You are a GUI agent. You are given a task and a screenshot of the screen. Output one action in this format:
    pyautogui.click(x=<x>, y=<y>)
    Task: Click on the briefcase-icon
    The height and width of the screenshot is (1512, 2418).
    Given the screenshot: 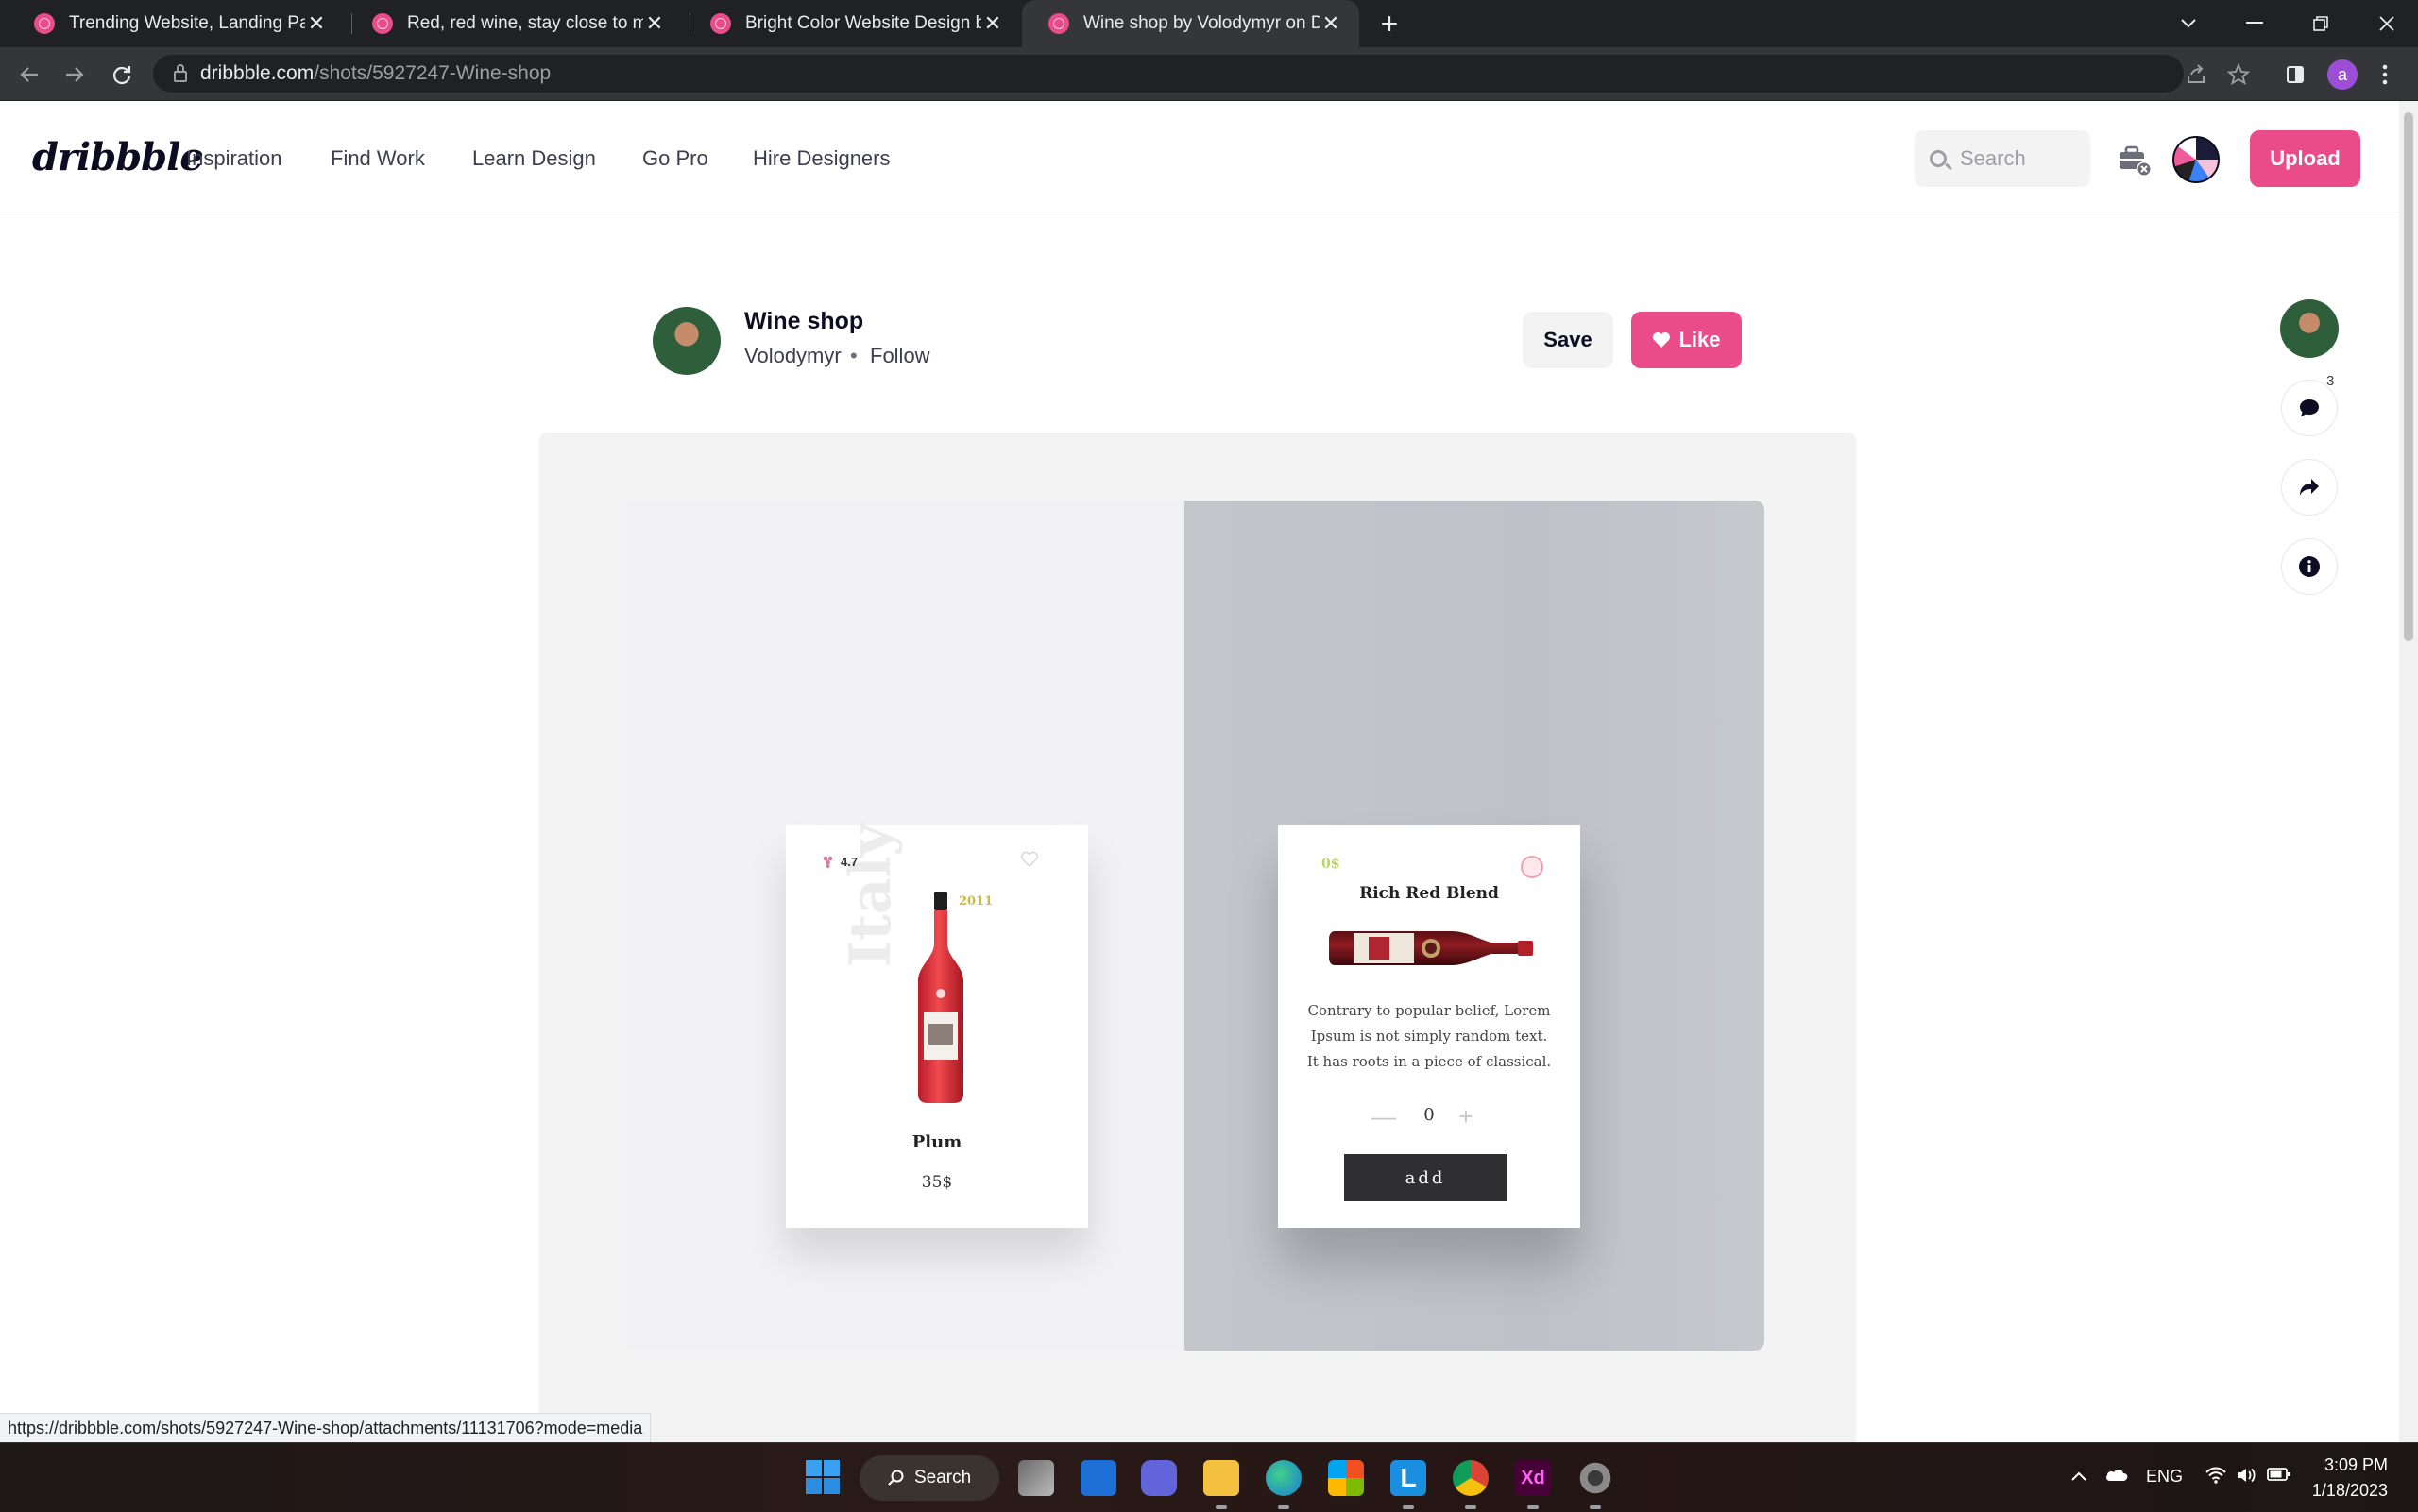 What is the action you would take?
    pyautogui.click(x=2135, y=159)
    